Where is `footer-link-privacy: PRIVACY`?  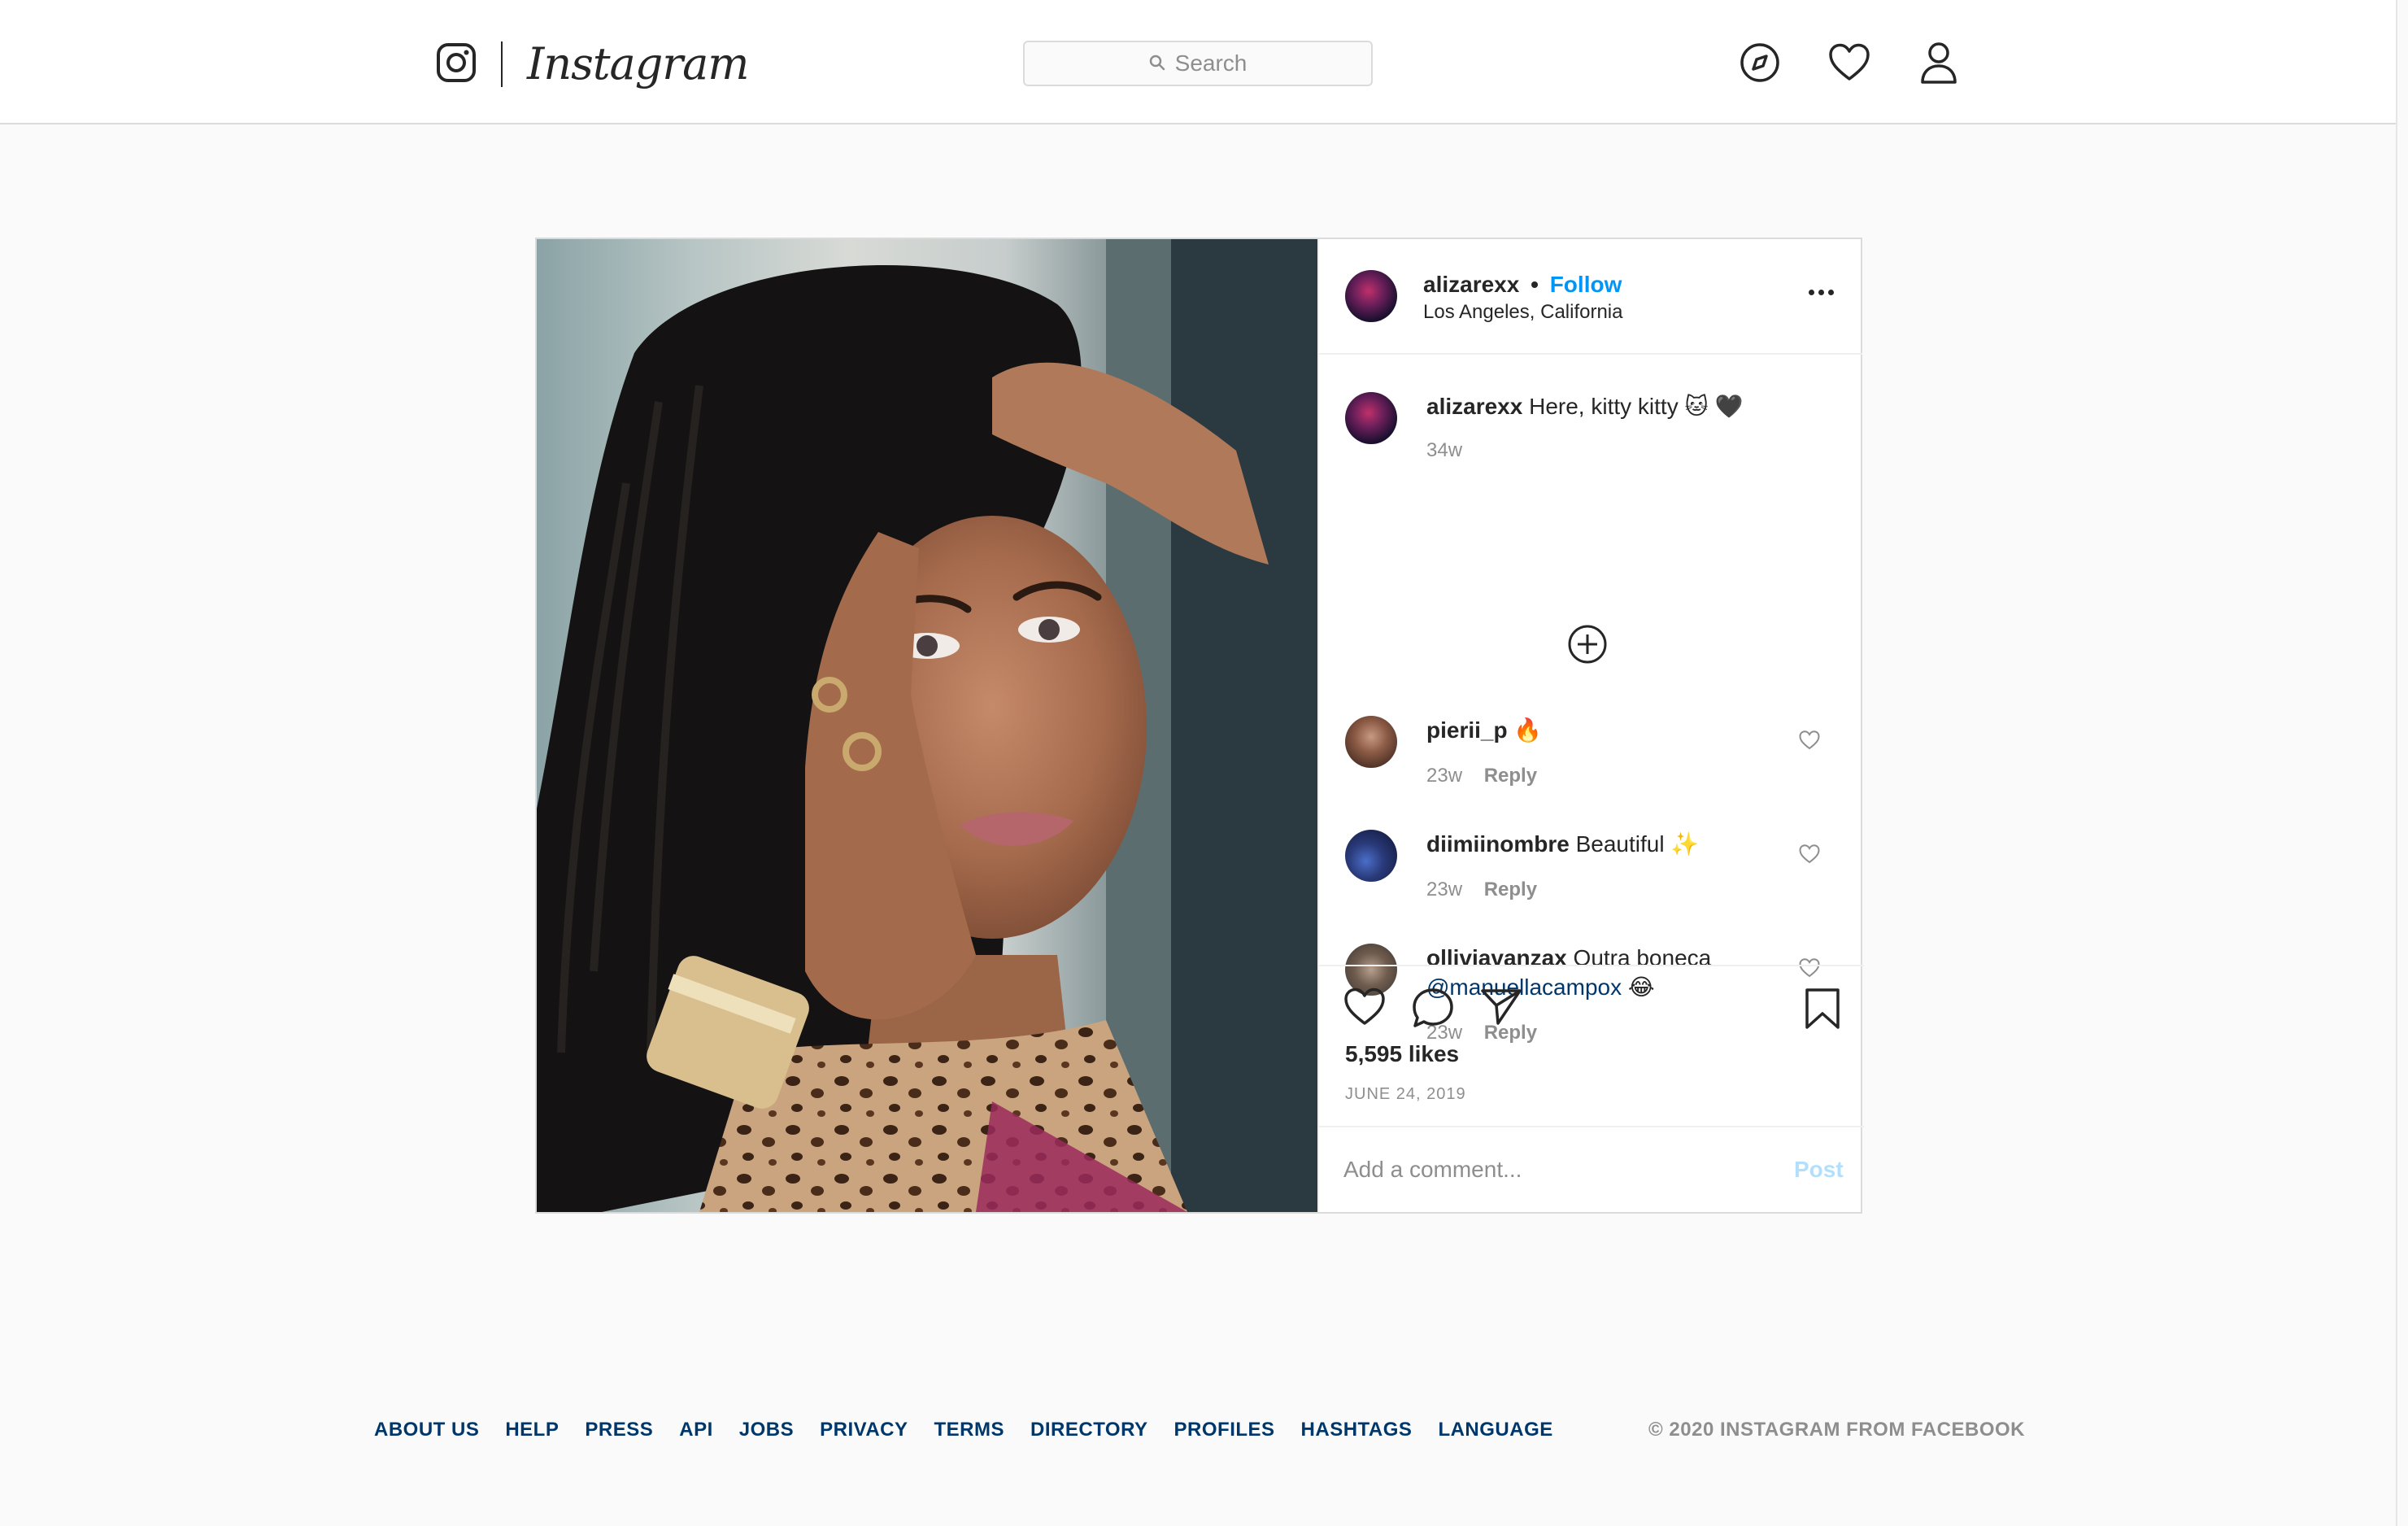 footer-link-privacy: PRIVACY is located at coordinates (864, 1430).